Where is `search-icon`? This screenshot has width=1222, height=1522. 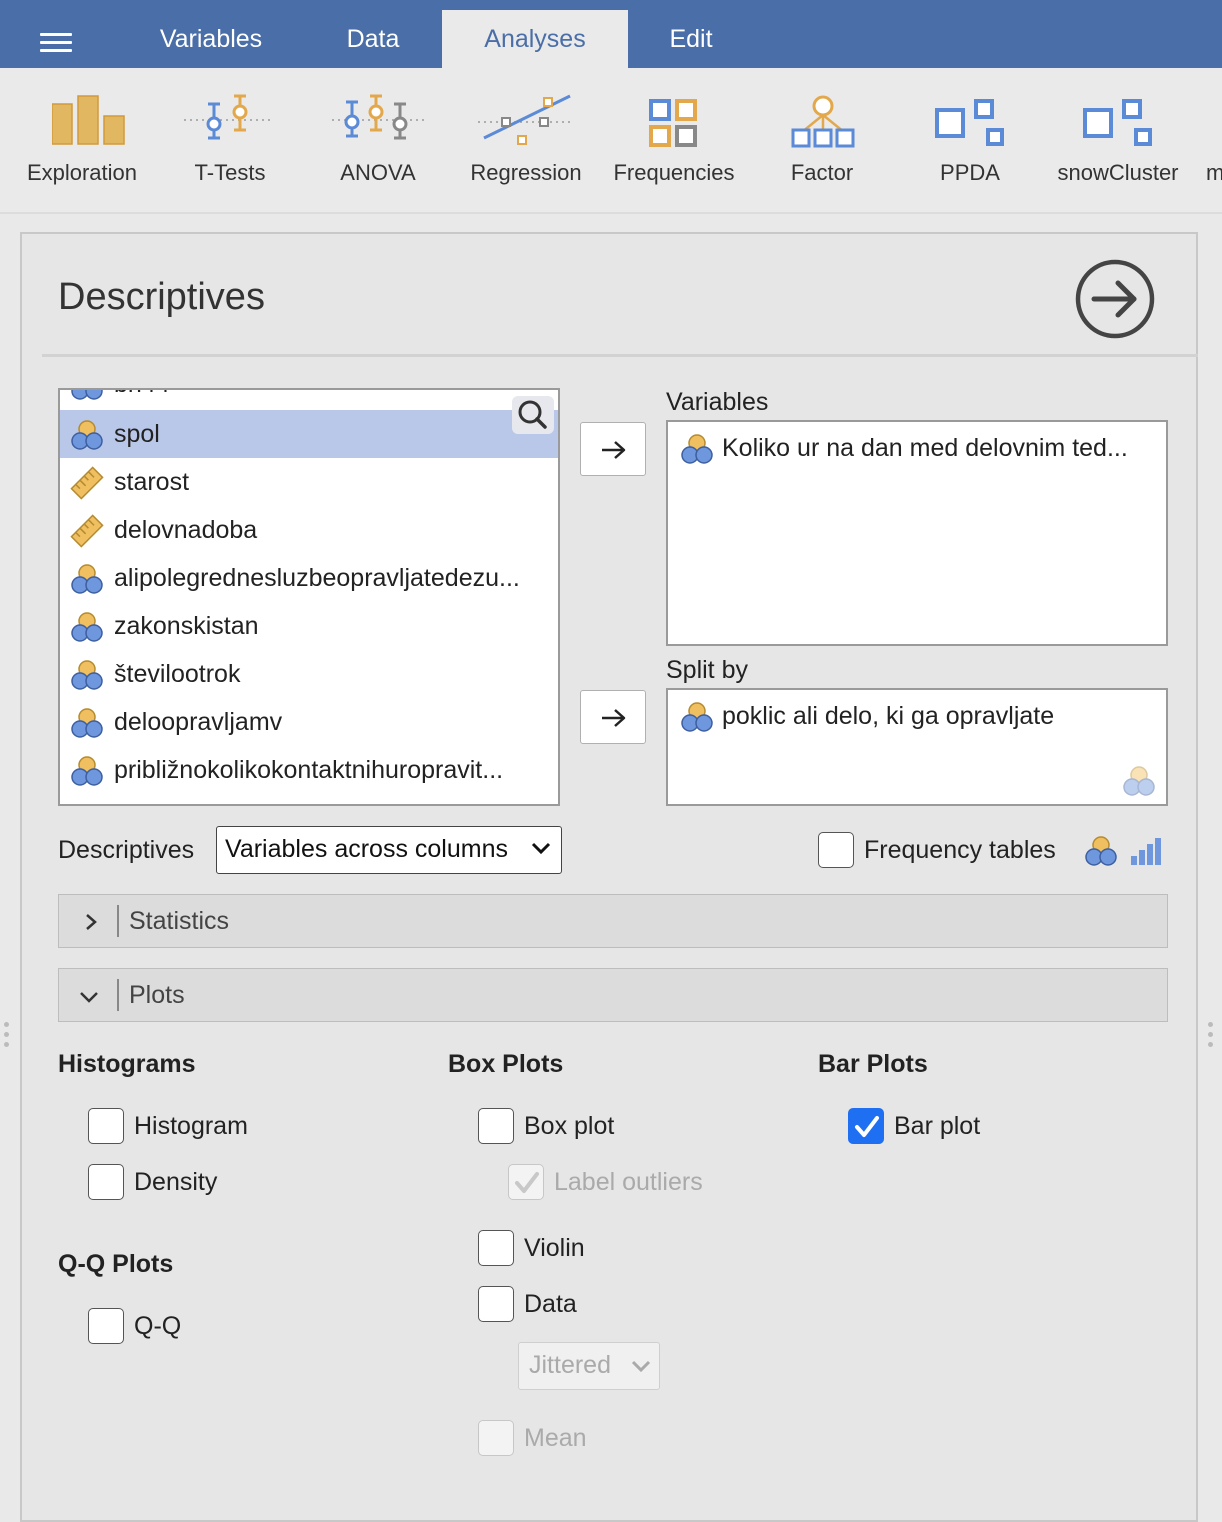 search-icon is located at coordinates (533, 415).